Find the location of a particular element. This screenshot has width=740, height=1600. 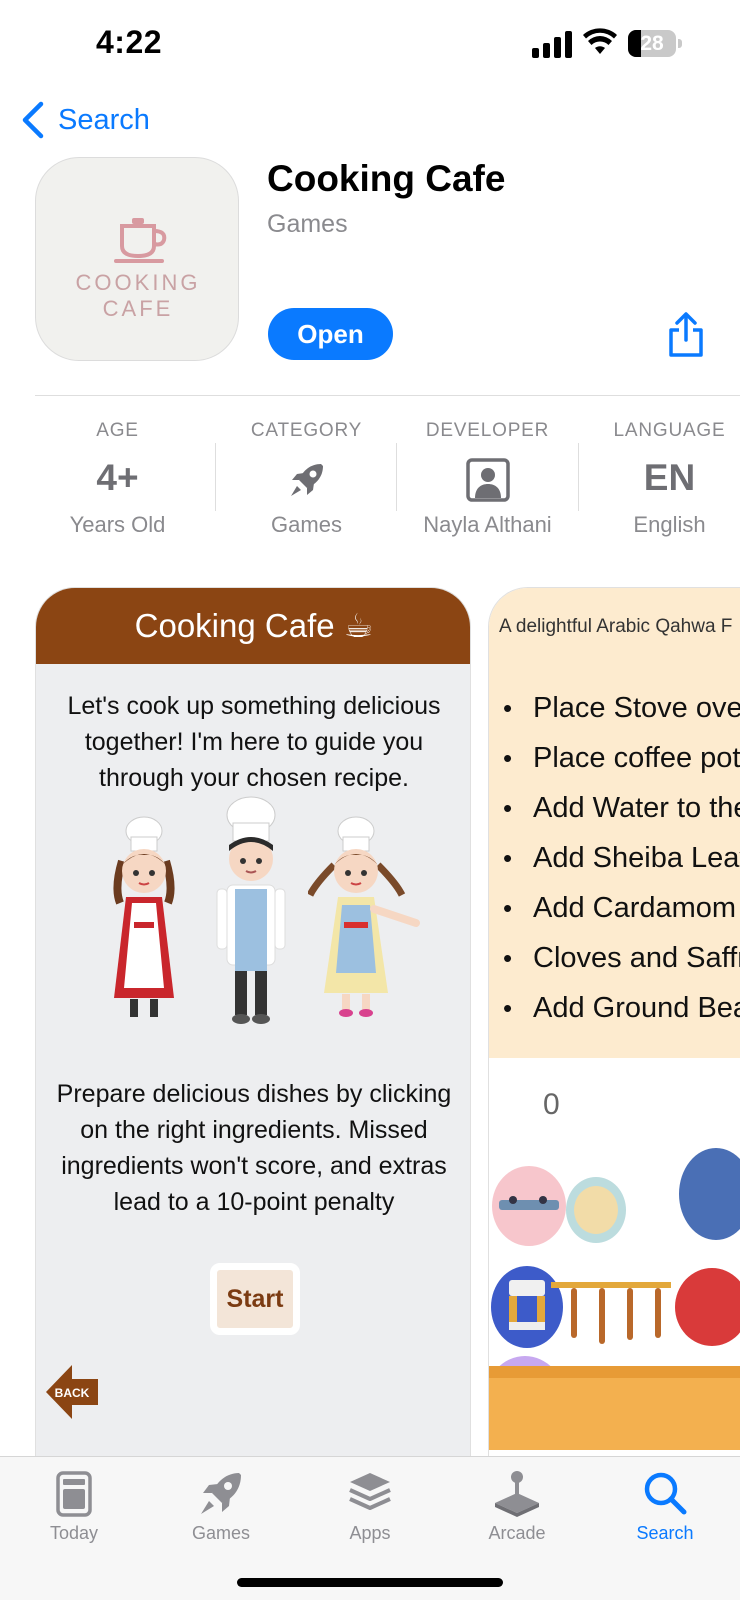

plate-icon is located at coordinates (596, 1210).